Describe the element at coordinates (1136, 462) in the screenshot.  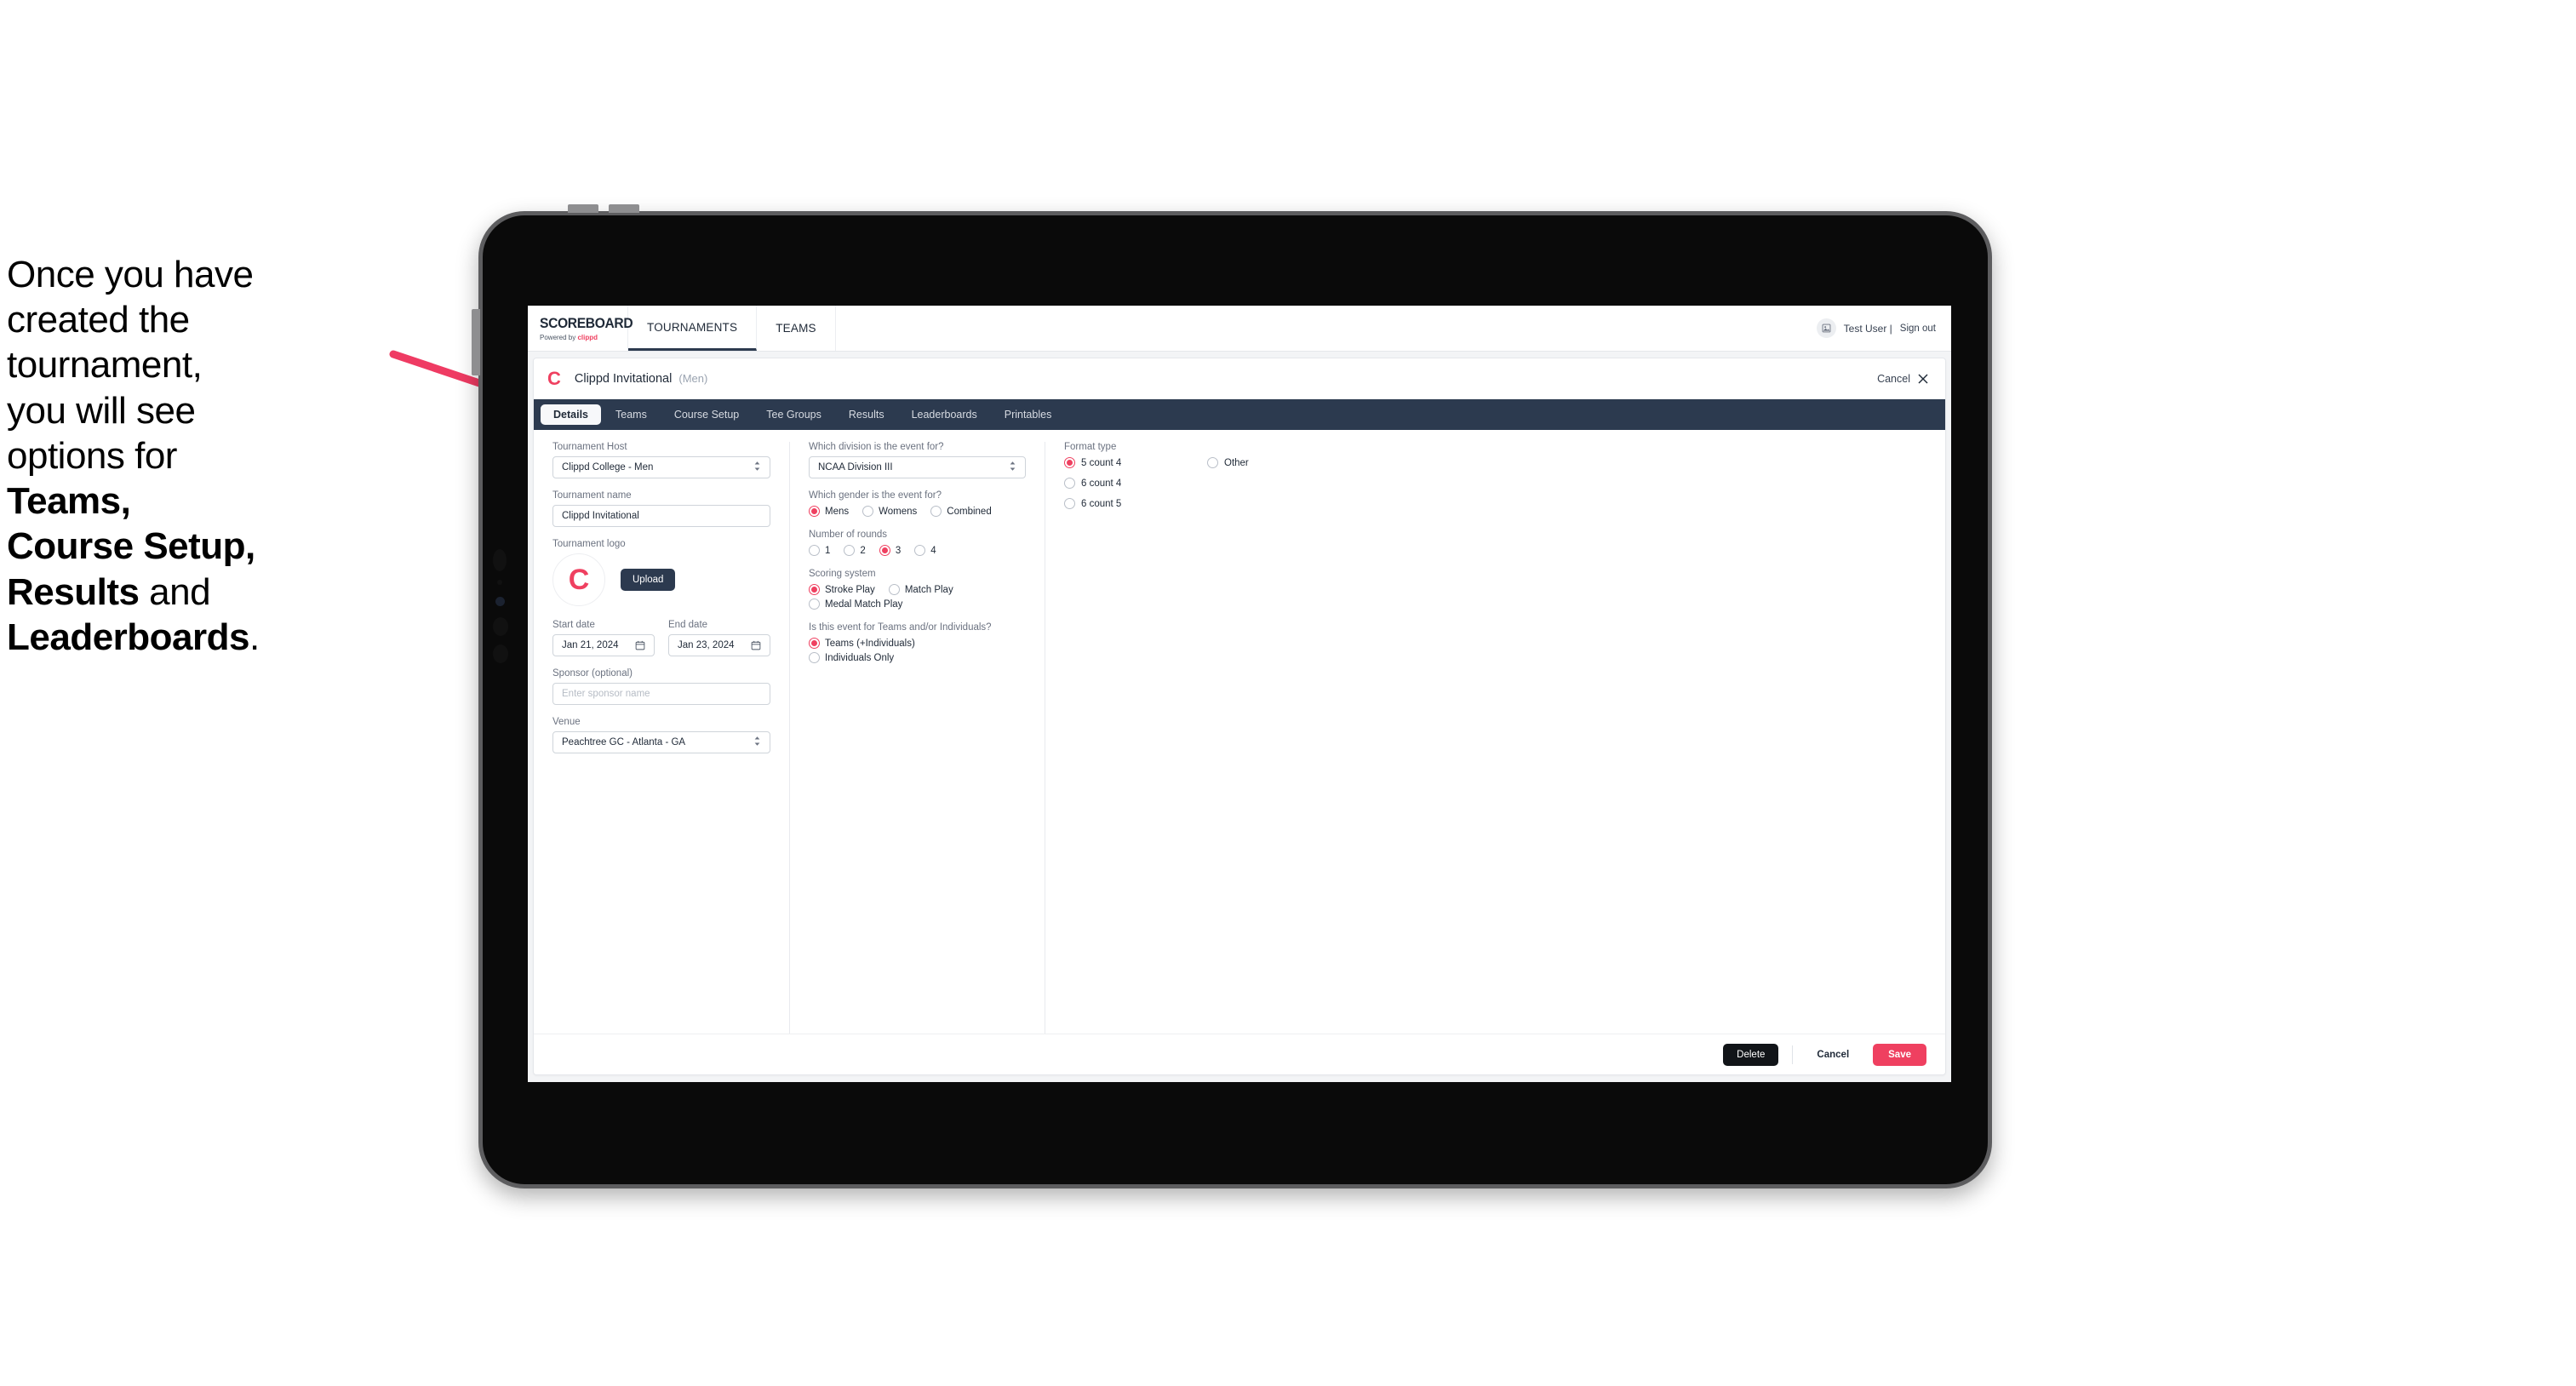
I see `format-option-5-count-4: 5 count 4` at that location.